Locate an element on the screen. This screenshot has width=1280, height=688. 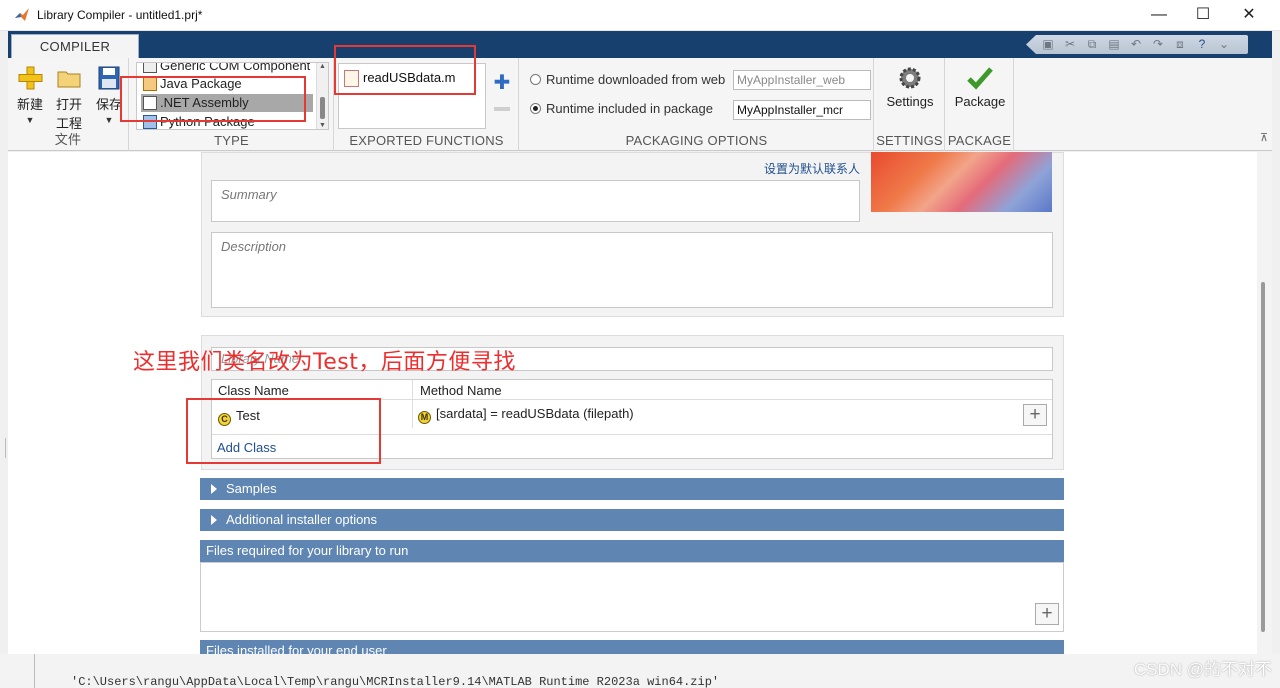
floppy-icon is located at coordinates (109, 78).